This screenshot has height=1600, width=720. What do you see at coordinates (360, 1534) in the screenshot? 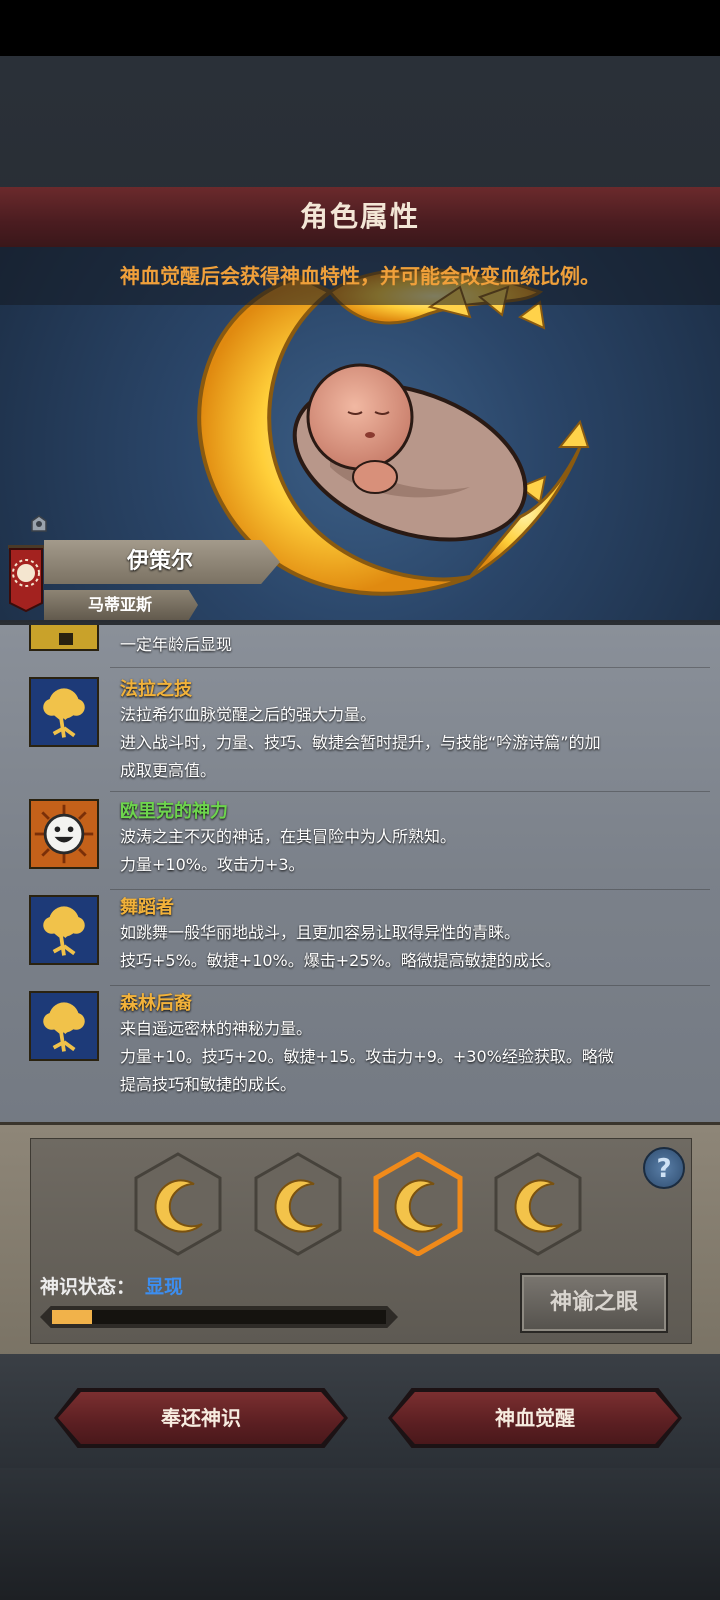
I see `bottom-backdrop` at bounding box center [360, 1534].